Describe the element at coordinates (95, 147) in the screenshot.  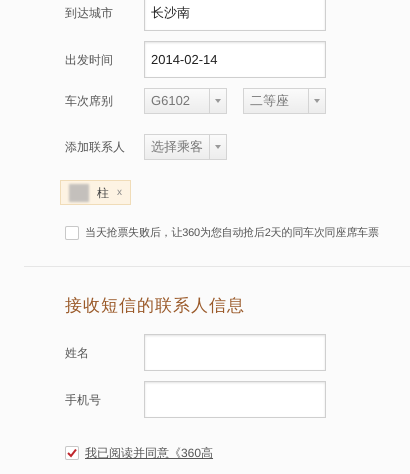
I see `field-label: 添加联系人` at that location.